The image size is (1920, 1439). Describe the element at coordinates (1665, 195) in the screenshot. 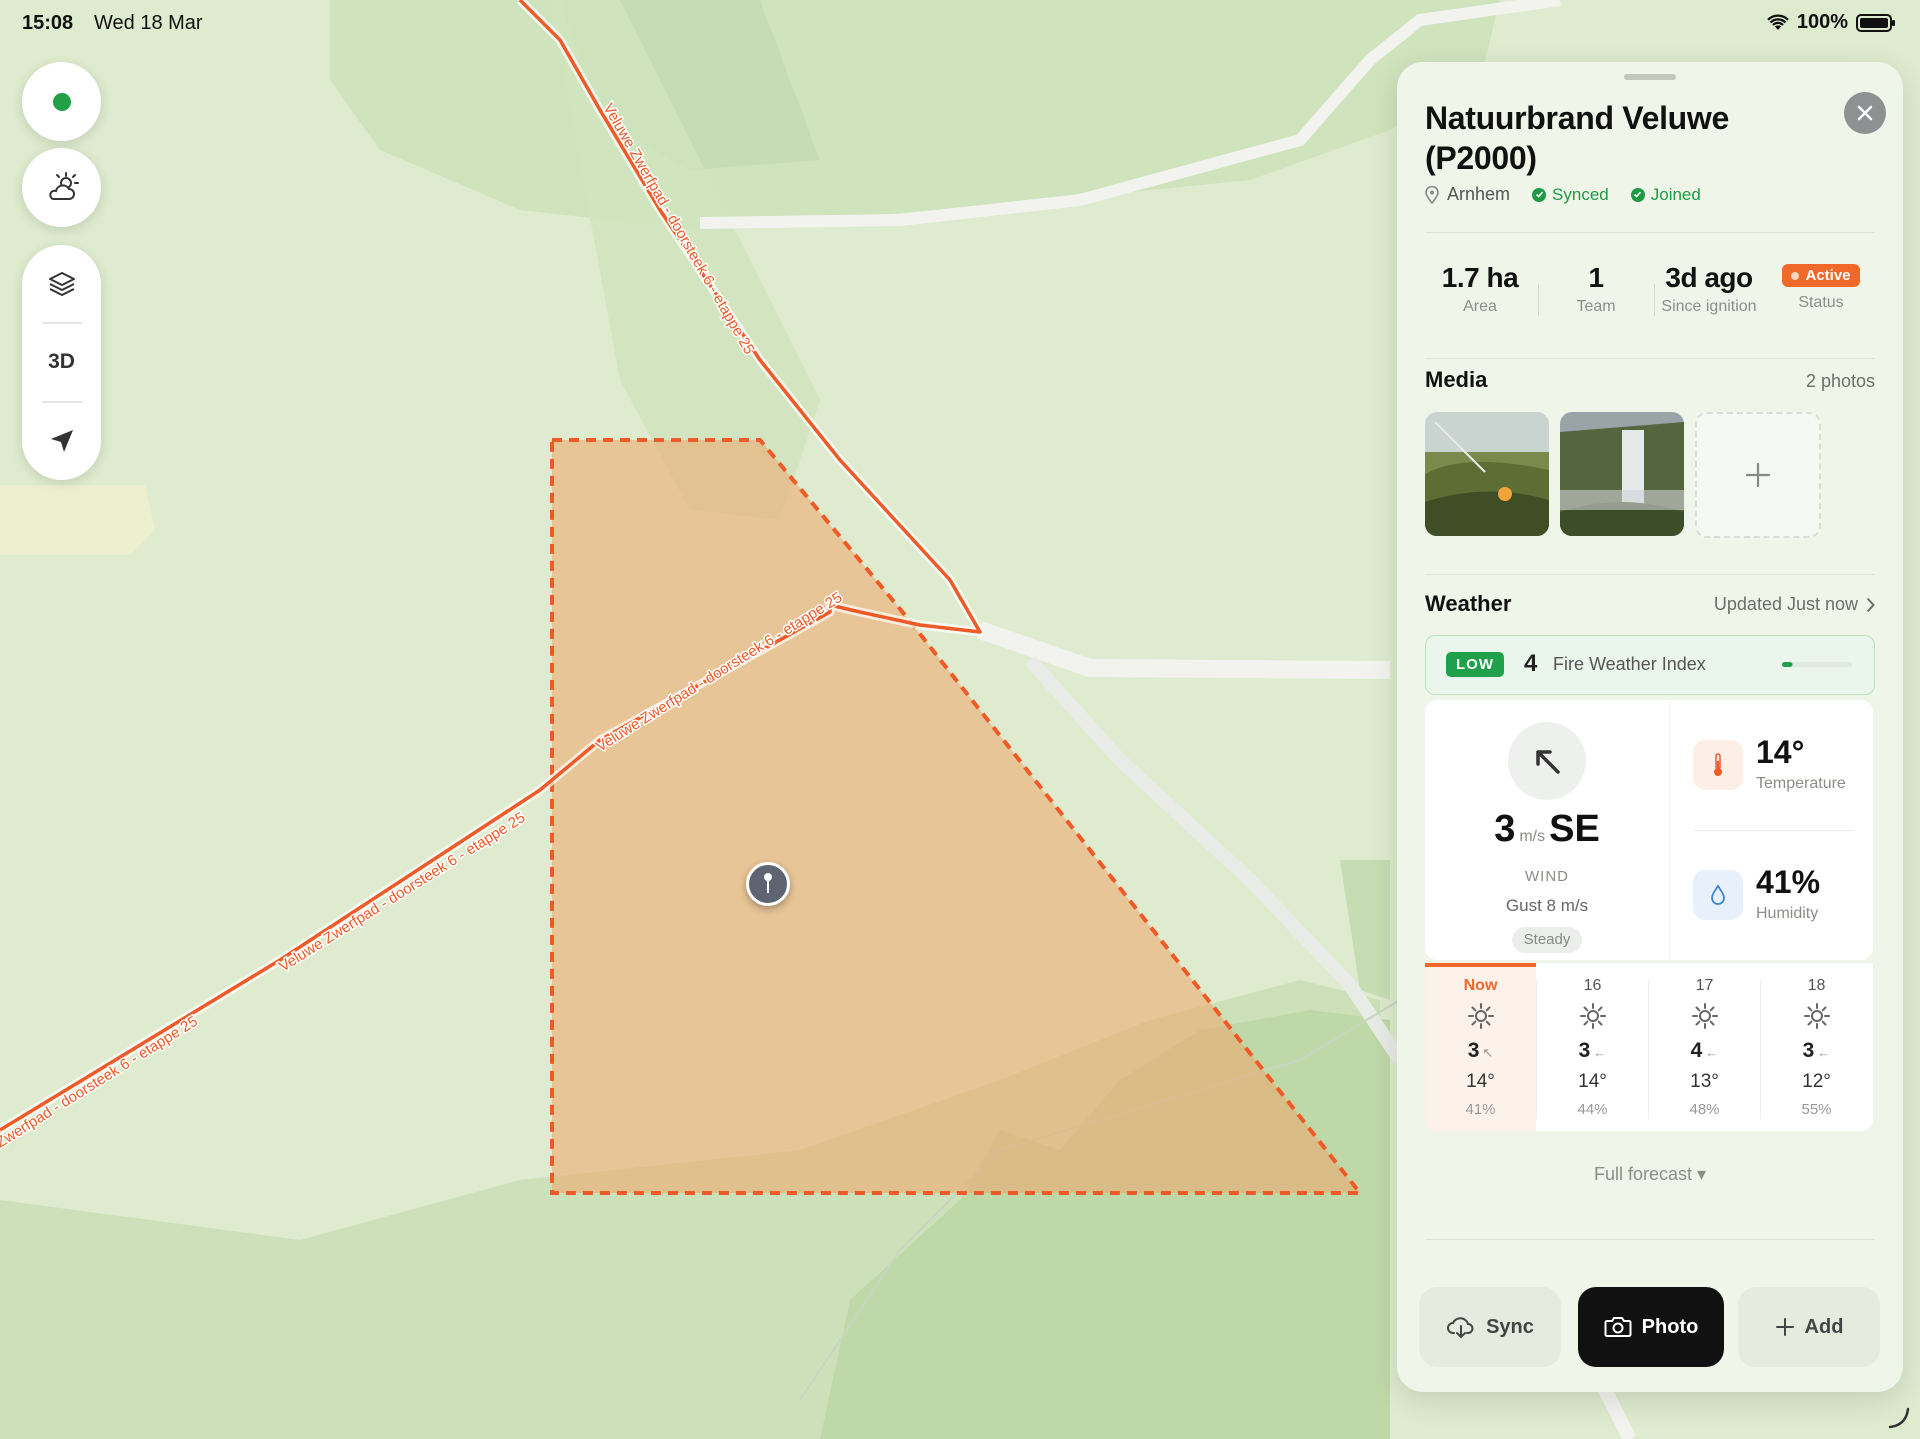

I see `joined-indicator: Joined` at that location.